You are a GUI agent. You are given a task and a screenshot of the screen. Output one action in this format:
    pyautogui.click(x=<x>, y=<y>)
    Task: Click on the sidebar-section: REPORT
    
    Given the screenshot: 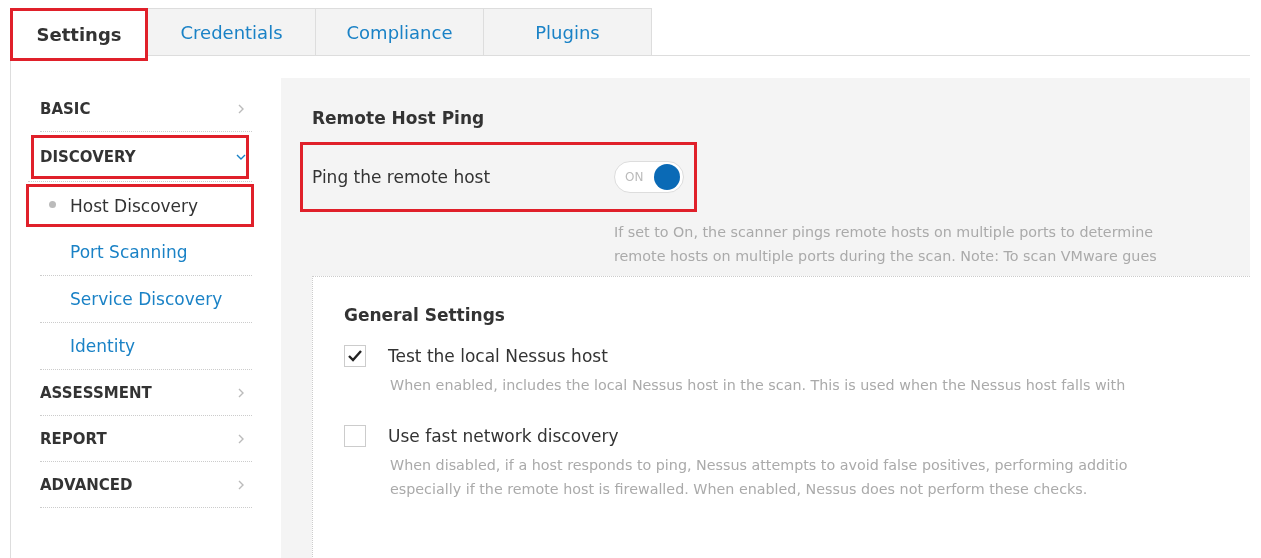 What is the action you would take?
    pyautogui.click(x=146, y=439)
    